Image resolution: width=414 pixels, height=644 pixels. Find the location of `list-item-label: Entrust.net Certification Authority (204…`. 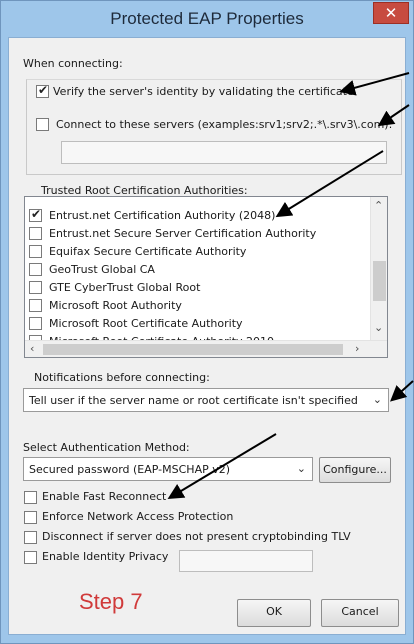

list-item-label: Entrust.net Certification Authority (204… is located at coordinates (162, 215).